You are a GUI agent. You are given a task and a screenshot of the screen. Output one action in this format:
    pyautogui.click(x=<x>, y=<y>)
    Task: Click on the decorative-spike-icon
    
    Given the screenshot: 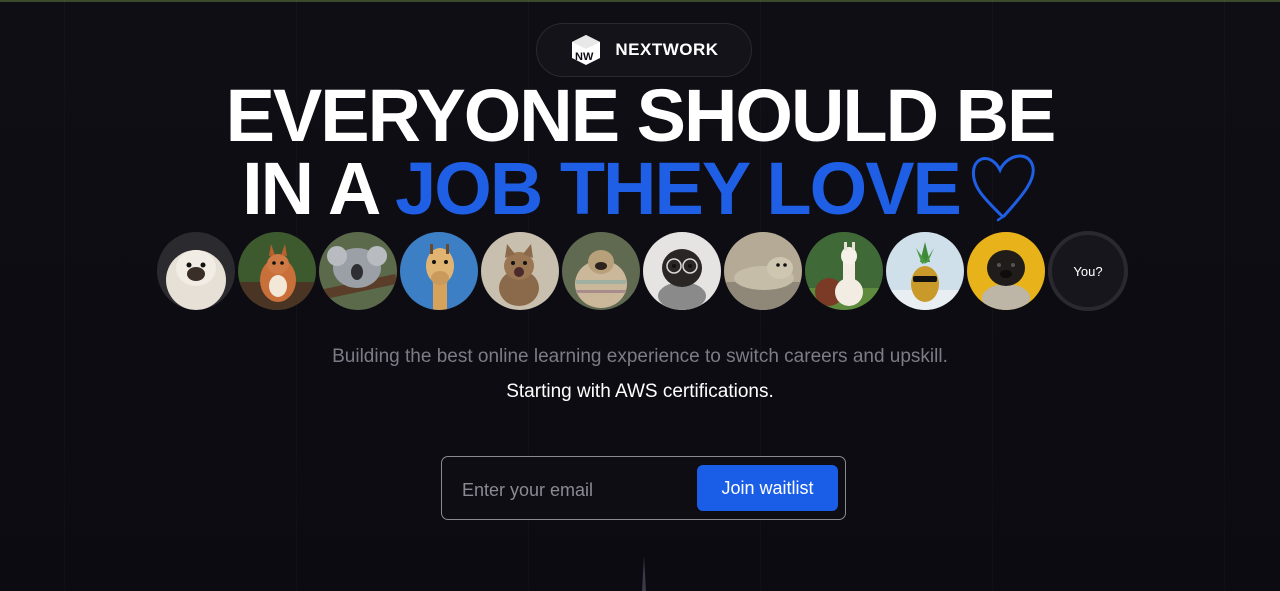 What is the action you would take?
    pyautogui.click(x=644, y=573)
    